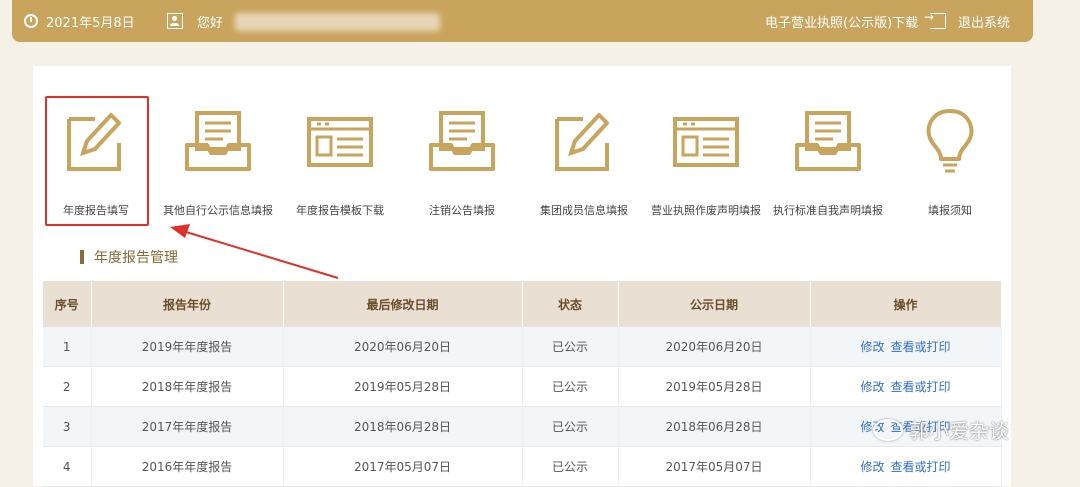 The width and height of the screenshot is (1080, 487). I want to click on watermark-text: 郭小爱杂谈, so click(959, 431).